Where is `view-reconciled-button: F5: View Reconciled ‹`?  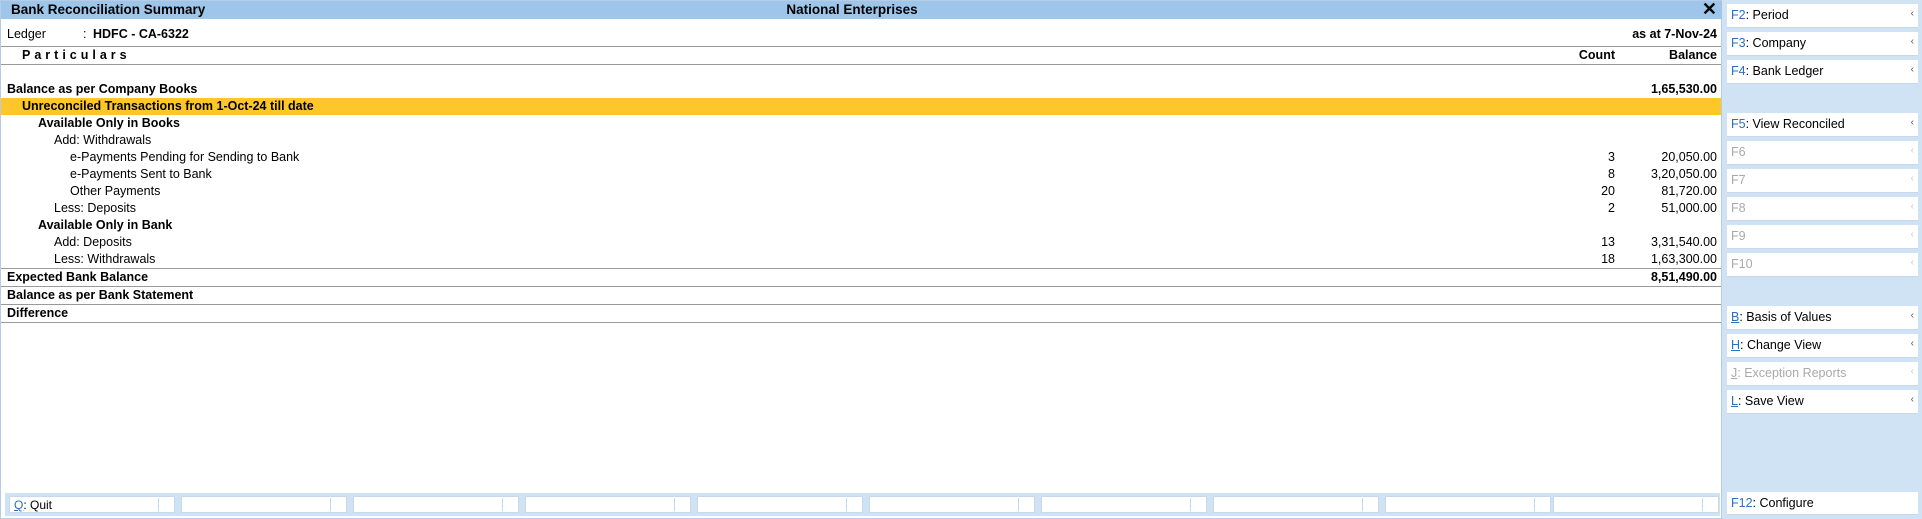 view-reconciled-button: F5: View Reconciled ‹ is located at coordinates (1822, 125).